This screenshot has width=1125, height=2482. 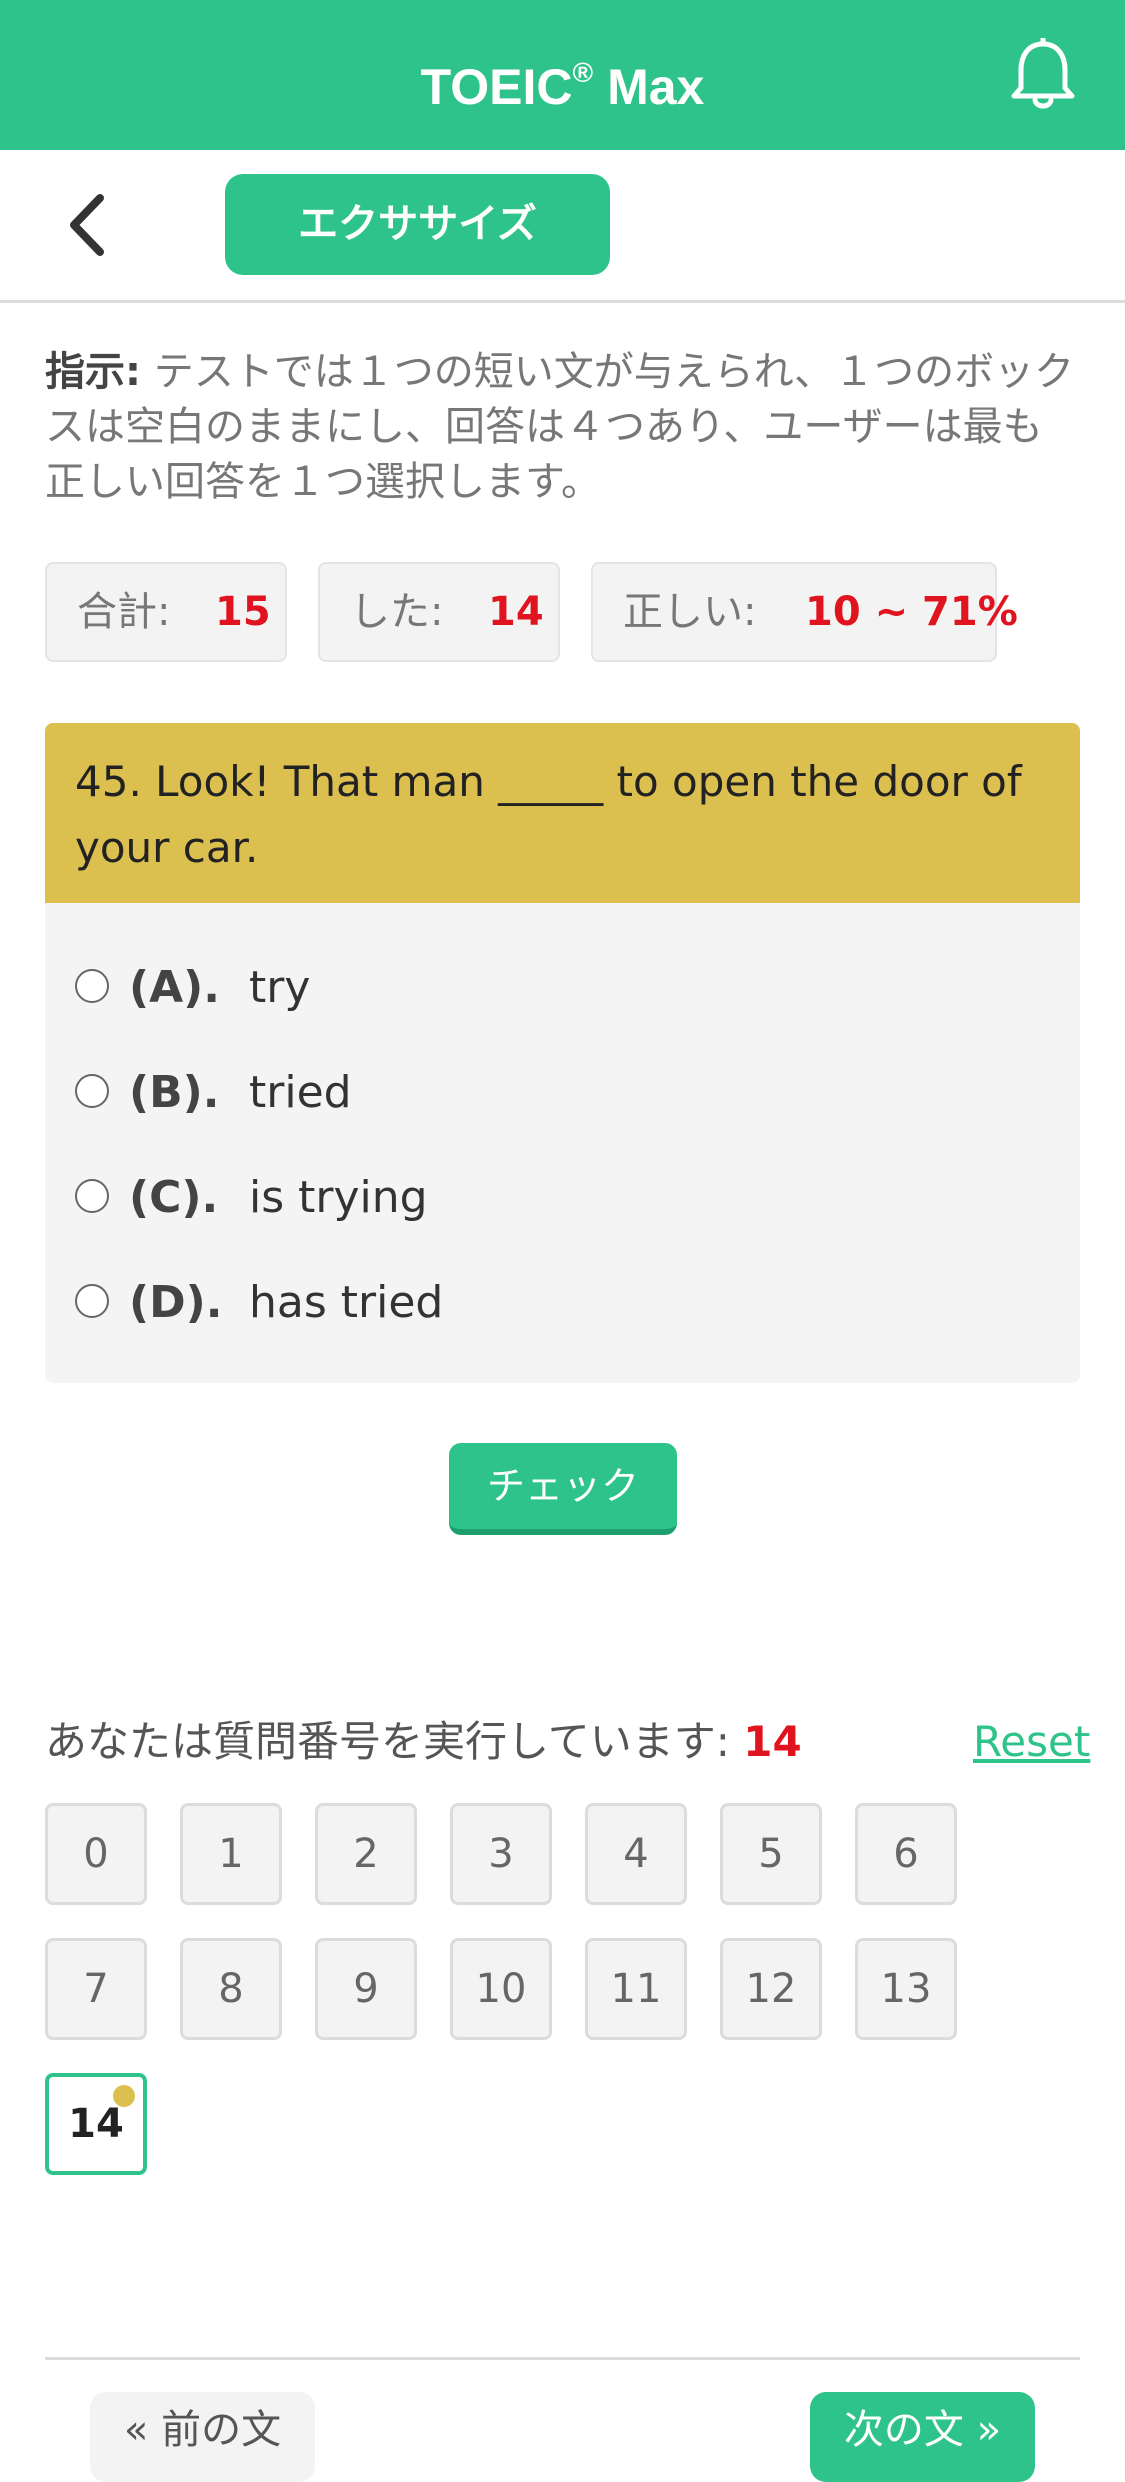 What do you see at coordinates (772, 1741) in the screenshot?
I see `current-question-number: 14` at bounding box center [772, 1741].